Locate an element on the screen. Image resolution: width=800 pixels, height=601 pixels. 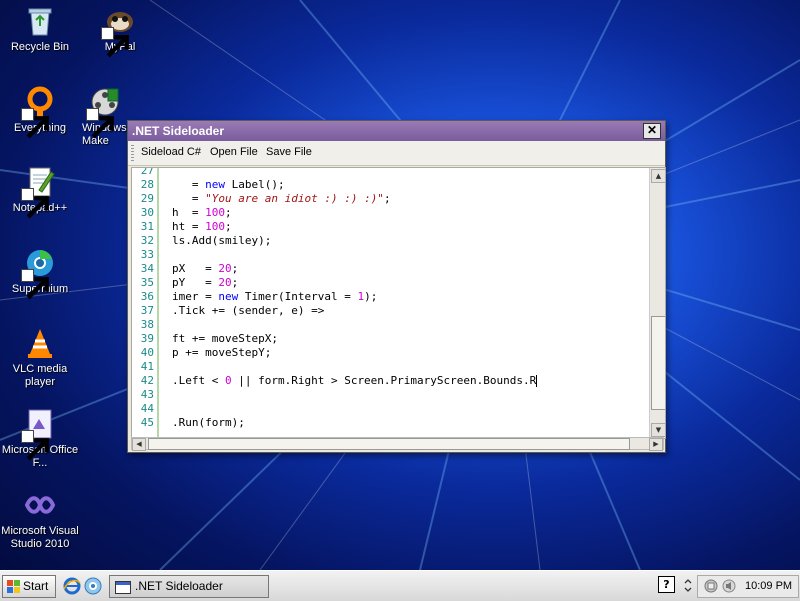
line-number: 45 is located at coordinates (147, 422).